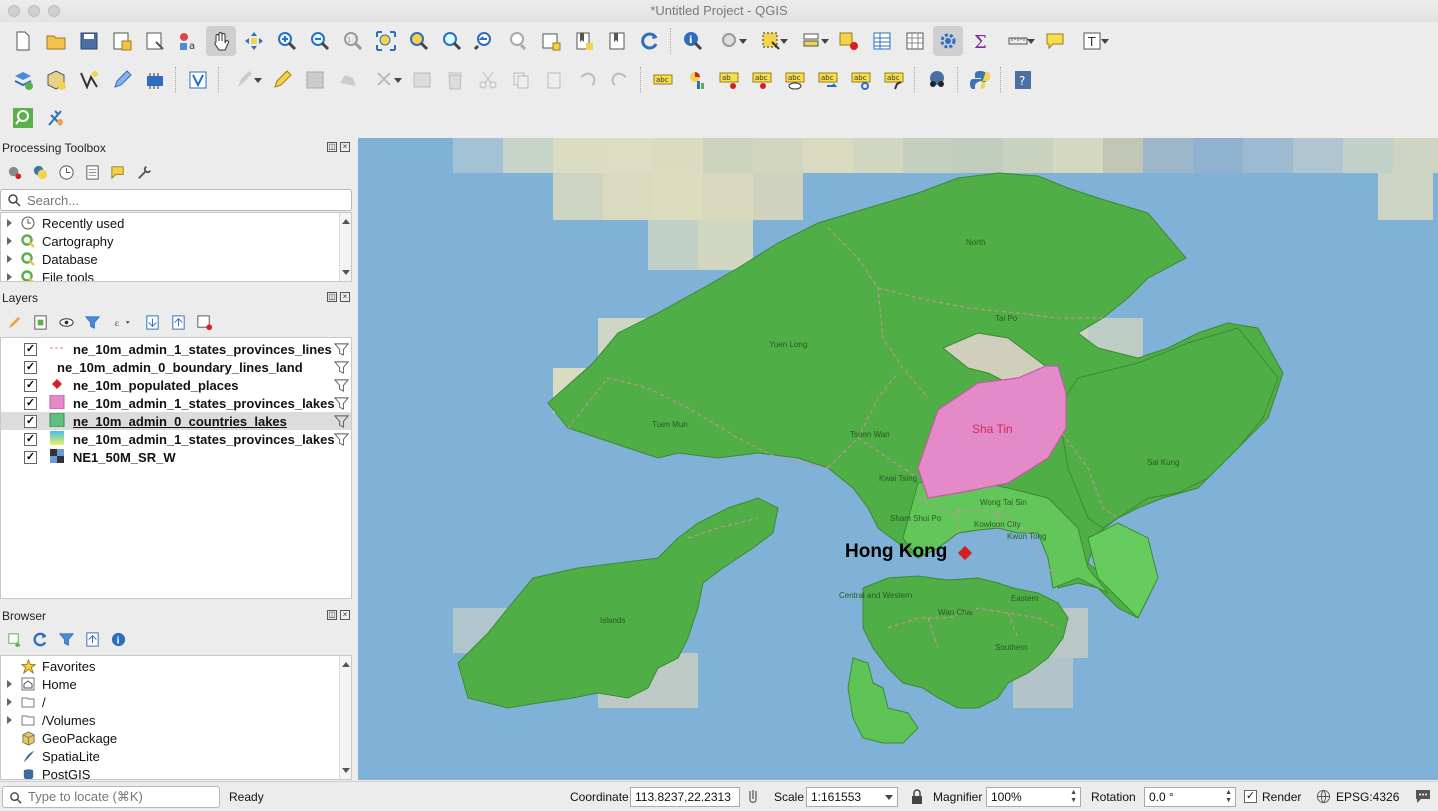 The width and height of the screenshot is (1438, 811). What do you see at coordinates (518, 41) in the screenshot?
I see `zoom-next-icon` at bounding box center [518, 41].